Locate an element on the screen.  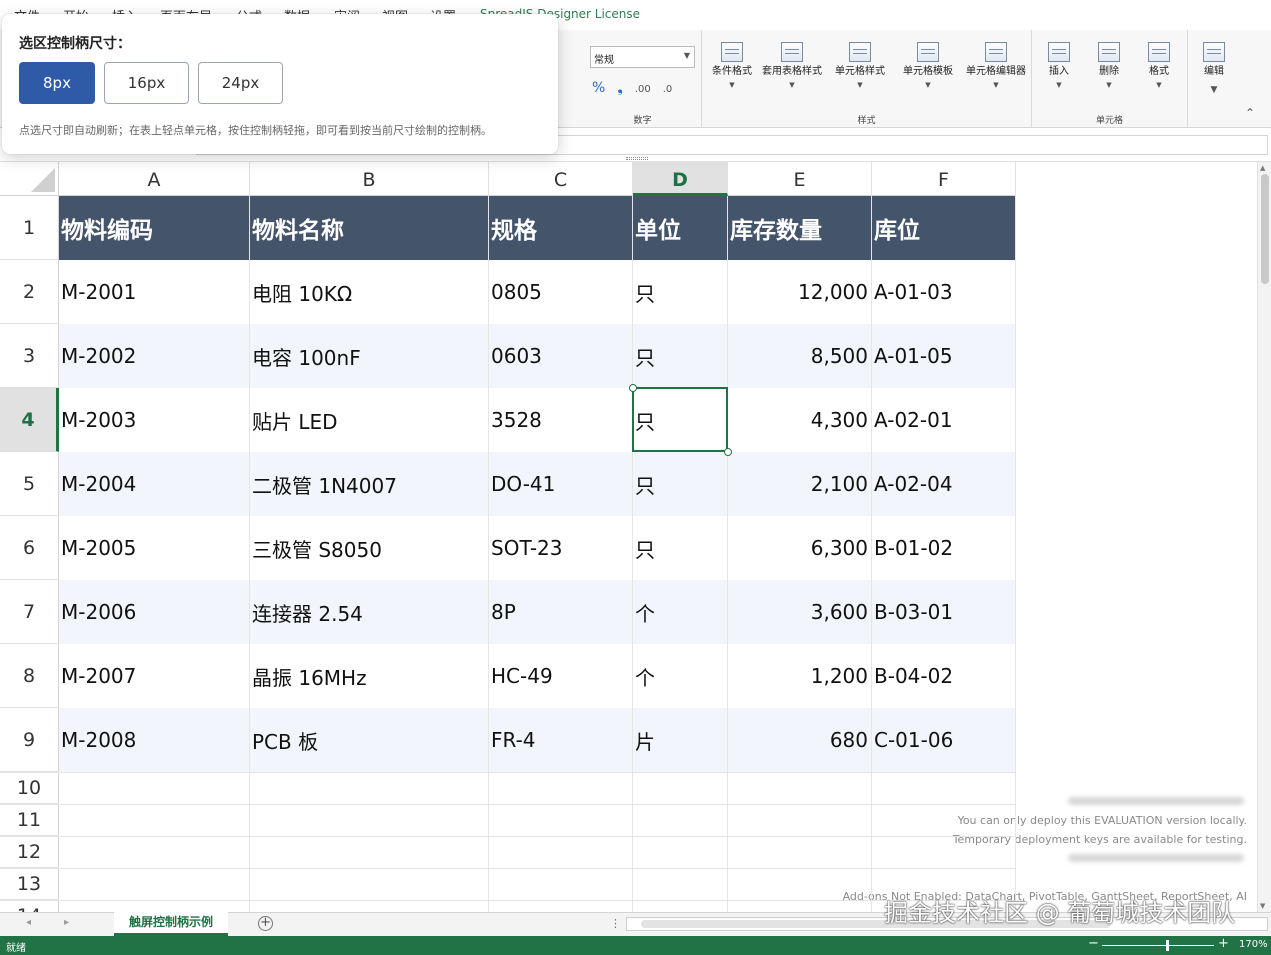
size-16px-button: 16px is located at coordinates (146, 83).